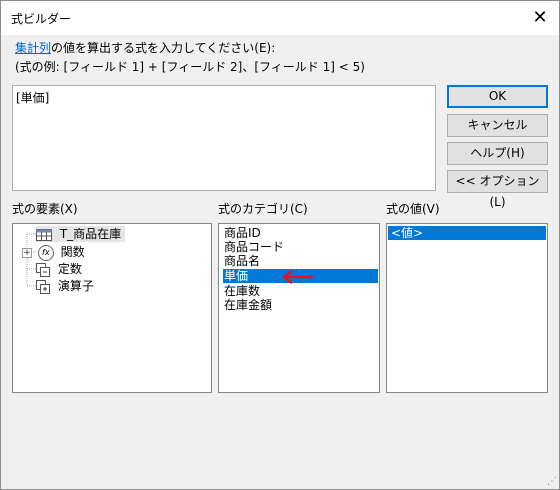 This screenshot has height=490, width=560. I want to click on tree-item-label: 関数, so click(72, 252).